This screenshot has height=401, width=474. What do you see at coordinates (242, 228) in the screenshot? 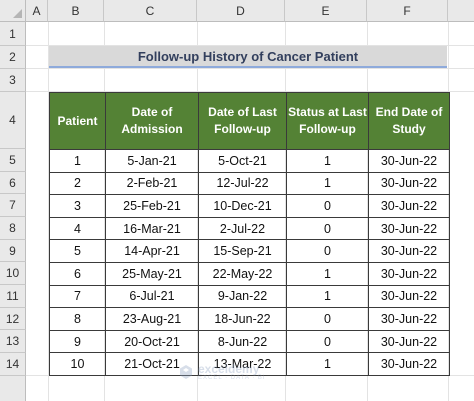
I see `cell-date-of-last-follow-up: 2-Jul-22` at bounding box center [242, 228].